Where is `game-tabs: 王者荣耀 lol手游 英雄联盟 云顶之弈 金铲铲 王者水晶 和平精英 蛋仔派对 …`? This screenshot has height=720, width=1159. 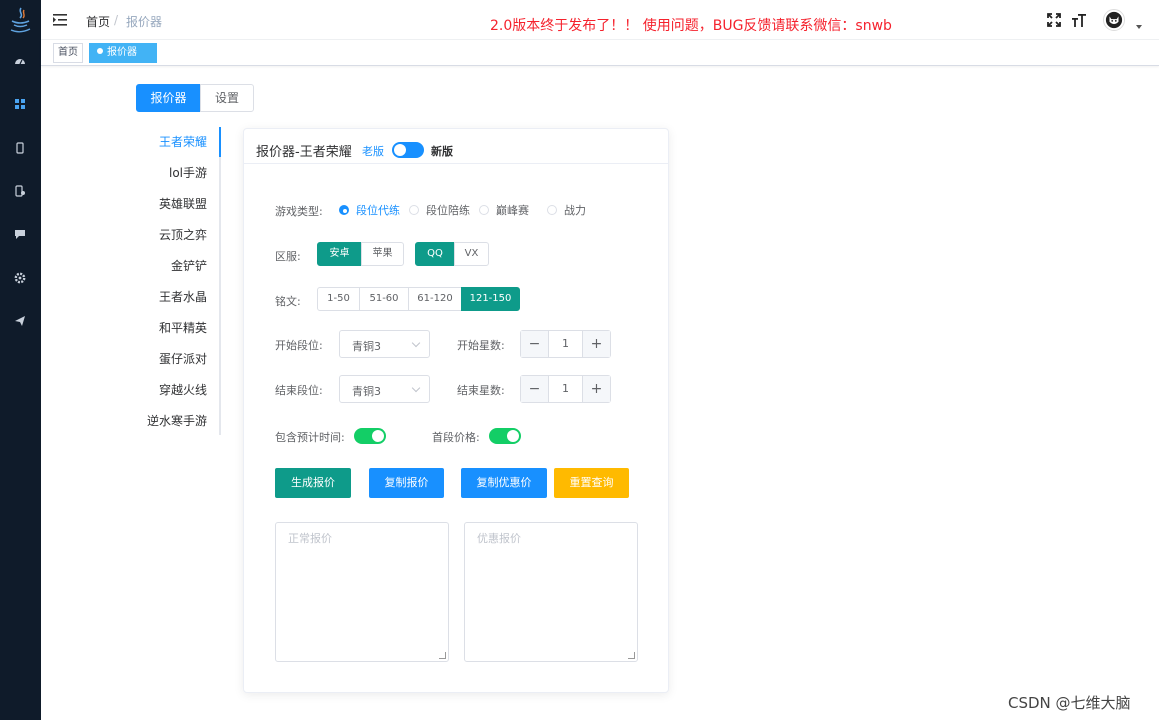 game-tabs: 王者荣耀 lol手游 英雄联盟 云顶之弈 金铲铲 王者水晶 和平精英 蛋仔派对 … is located at coordinates (180, 281).